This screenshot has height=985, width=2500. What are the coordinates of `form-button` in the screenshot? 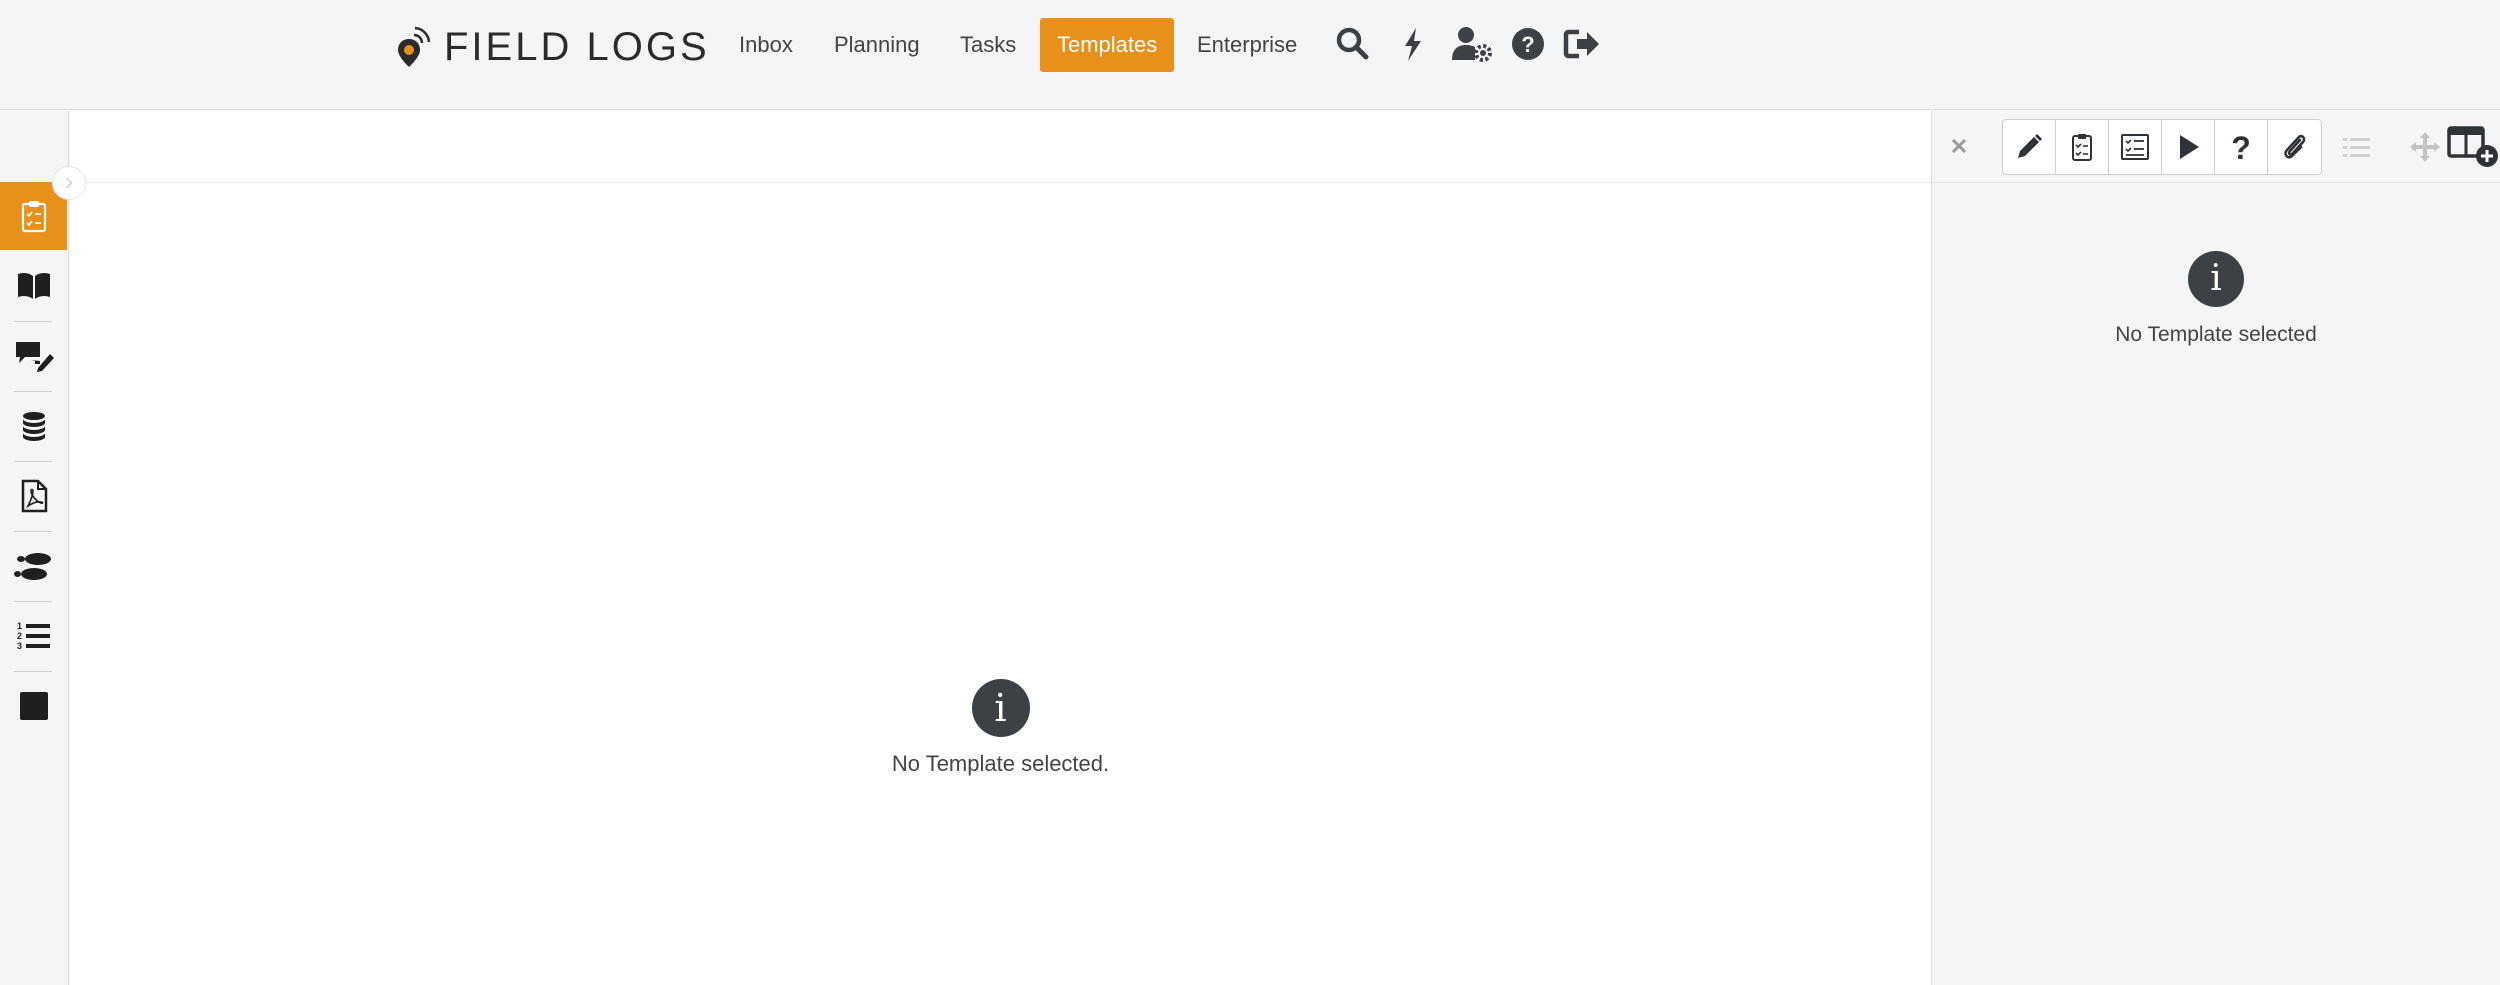 It's located at (2135, 147).